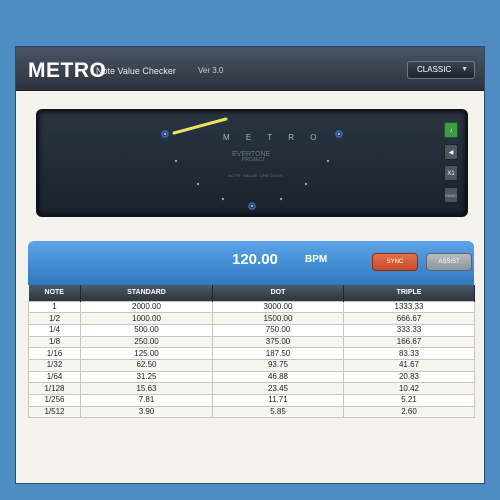  Describe the element at coordinates (54, 388) in the screenshot. I see `note-cell: 1/128` at that location.